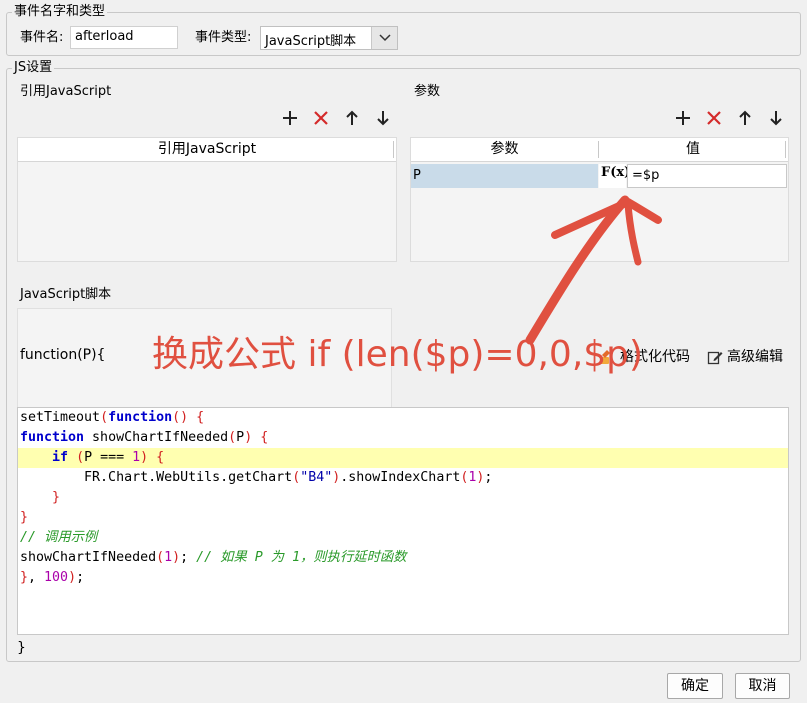 The height and width of the screenshot is (703, 807). Describe the element at coordinates (63, 355) in the screenshot. I see `function-signature: function(P){` at that location.